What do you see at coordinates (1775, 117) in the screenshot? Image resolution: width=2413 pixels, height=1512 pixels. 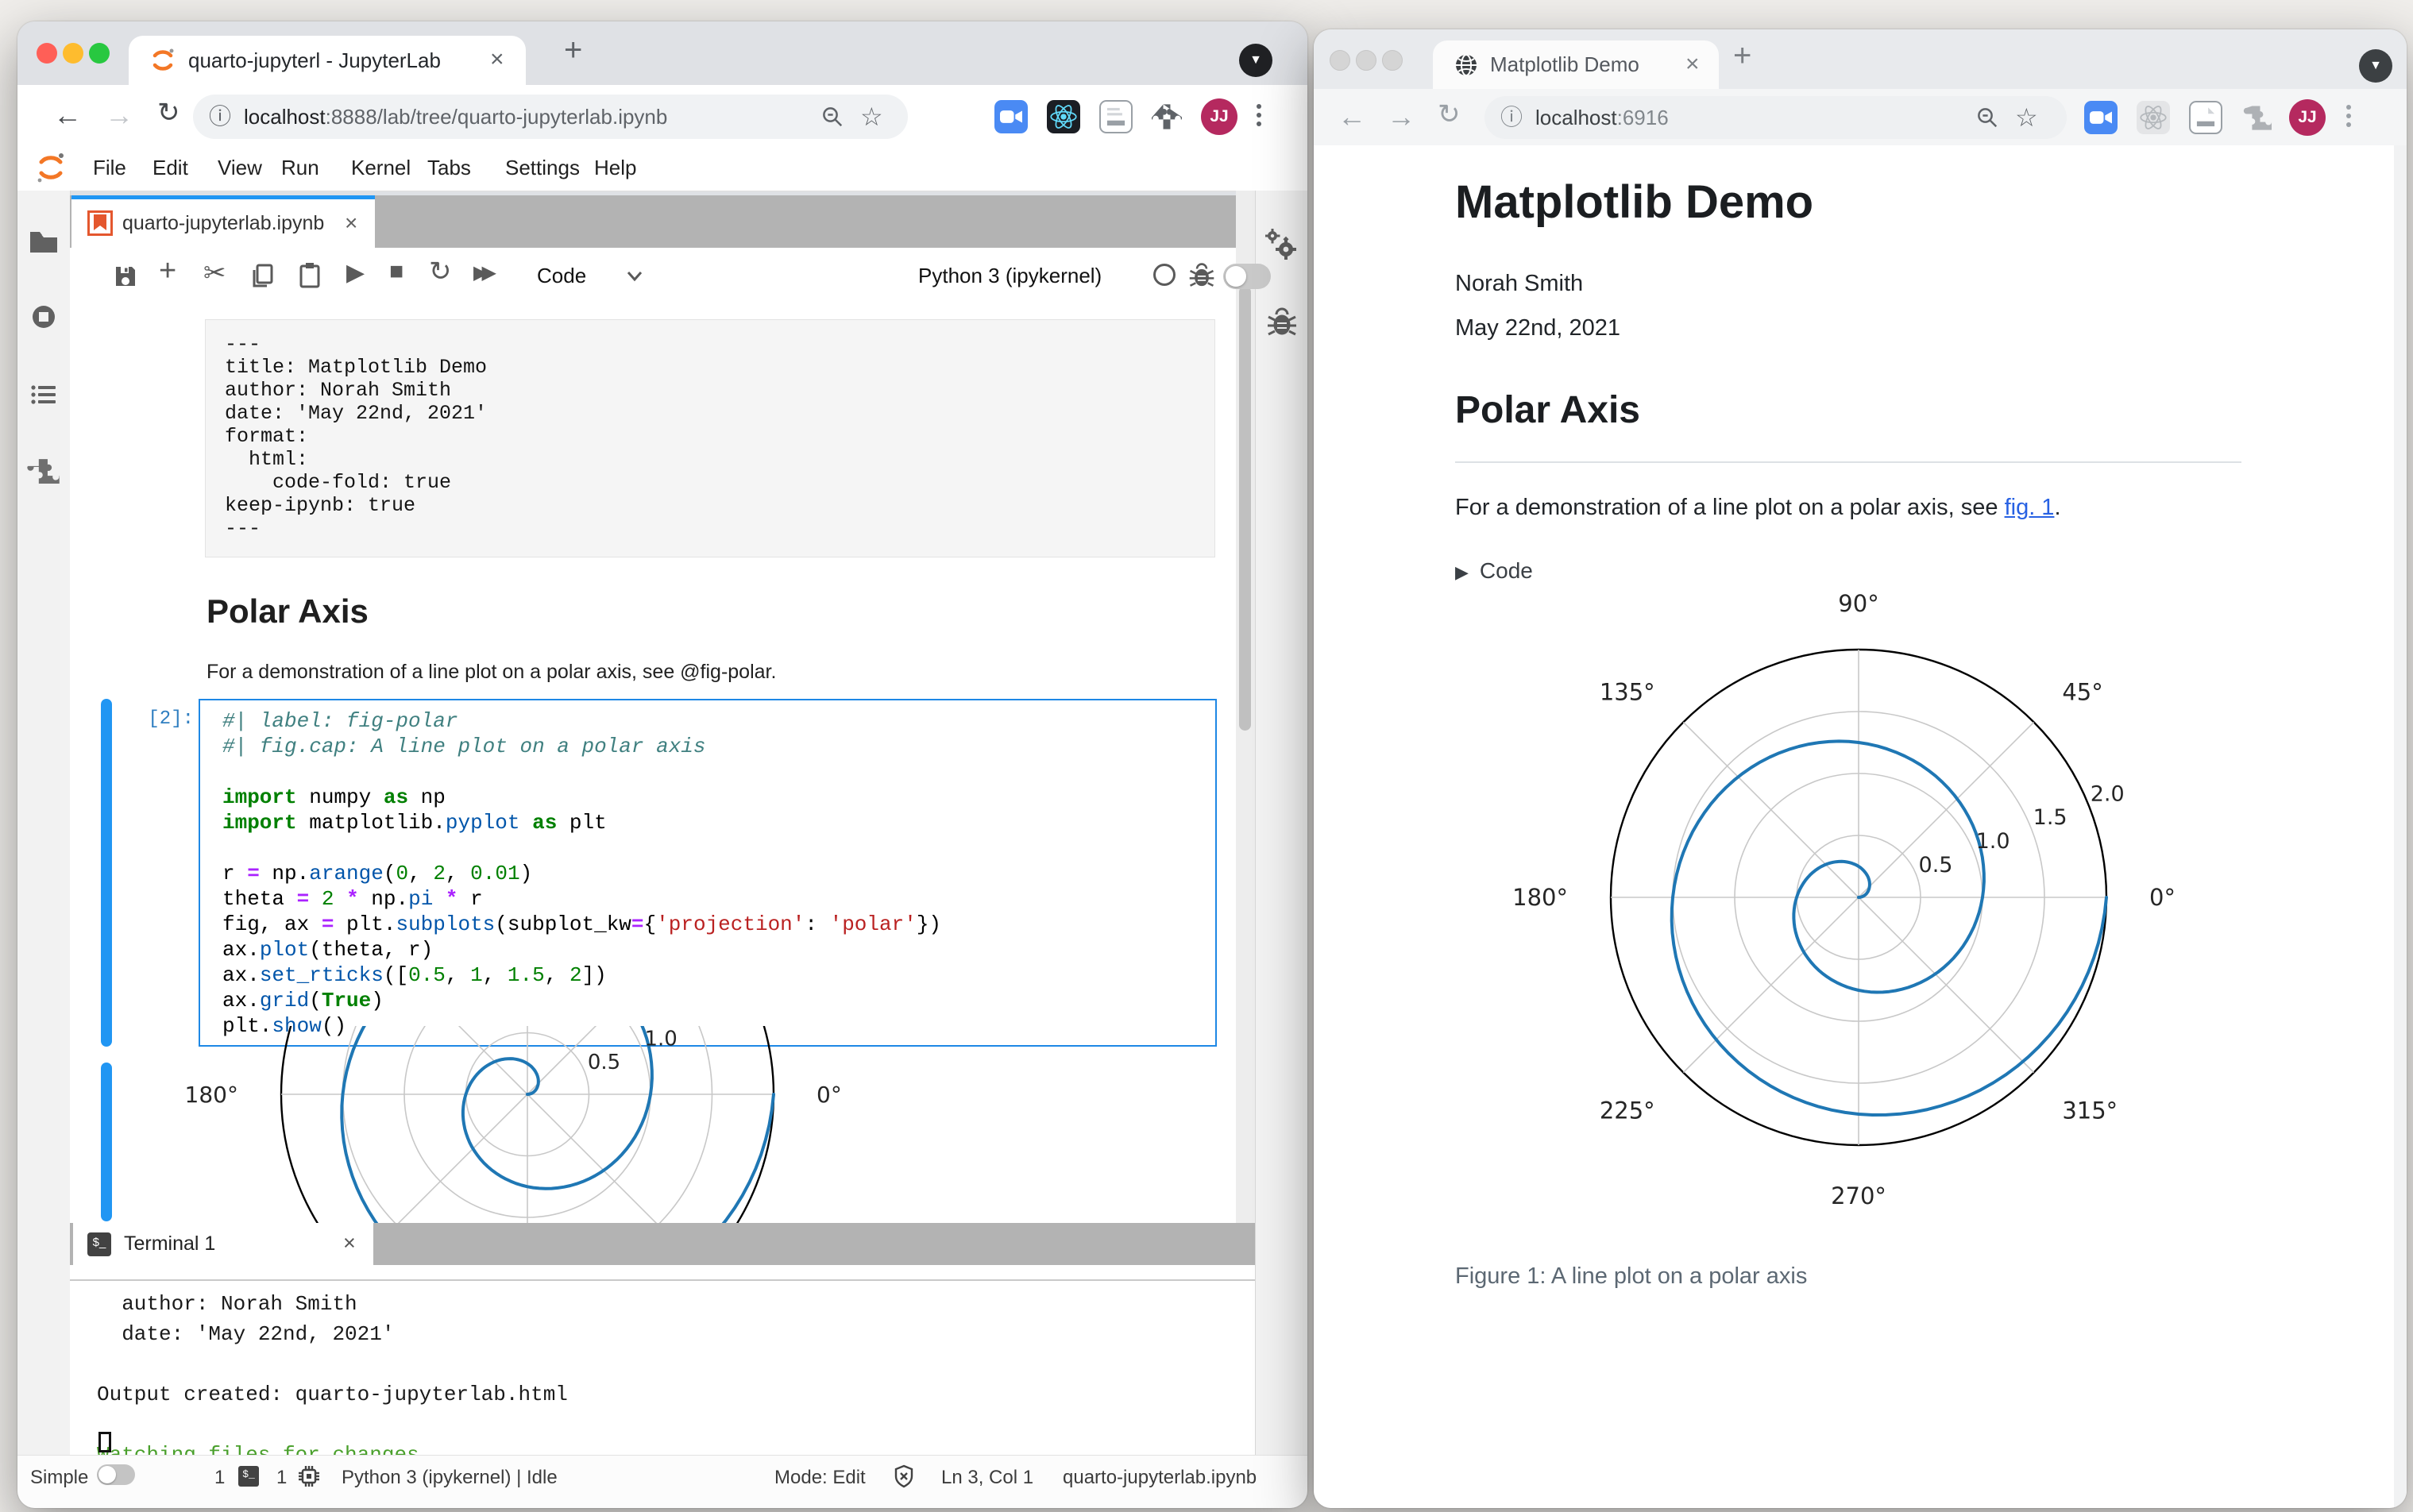 I see `address-bar: ⓘ localhost:6916 ☆` at bounding box center [1775, 117].